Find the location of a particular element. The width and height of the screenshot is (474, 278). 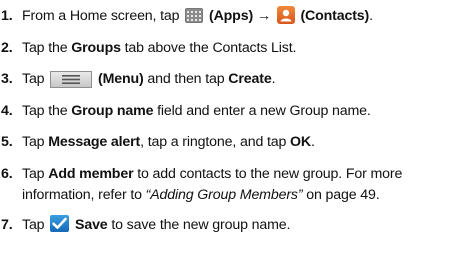

step-text: field and enter a new Group name. is located at coordinates (262, 110).